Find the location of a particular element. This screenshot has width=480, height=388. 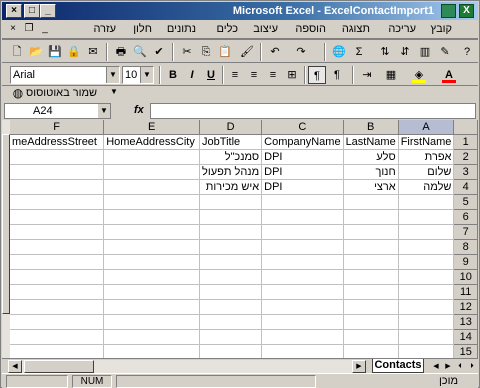

tab-scroll-left-icon: ◀ is located at coordinates (436, 366).